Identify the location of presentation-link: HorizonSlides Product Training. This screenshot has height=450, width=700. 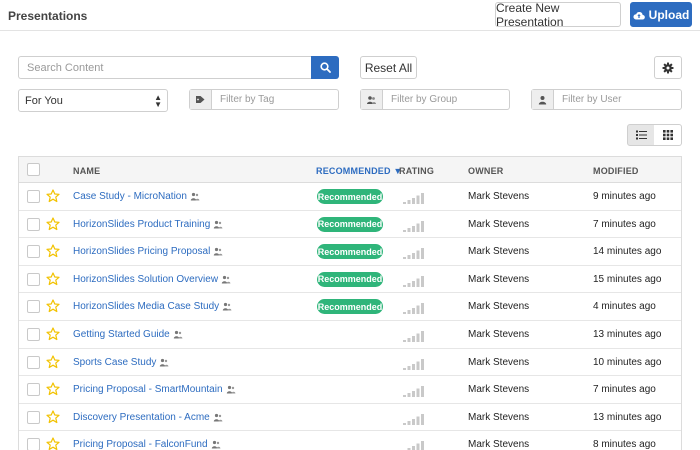
(148, 224).